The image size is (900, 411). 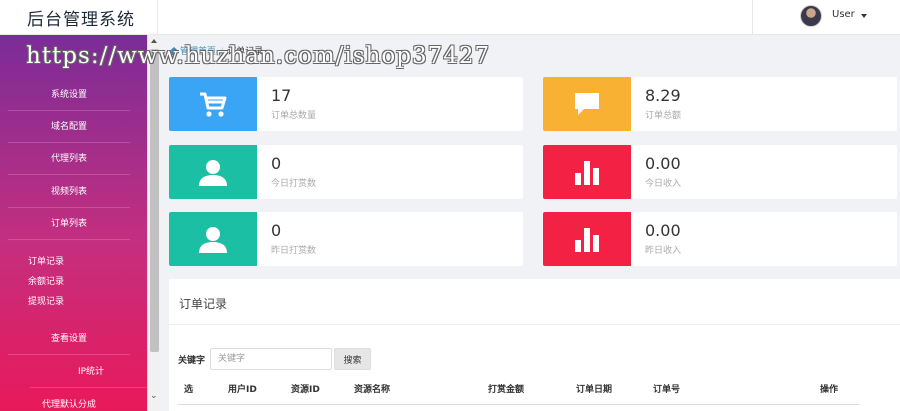 I want to click on chat-icon, so click(x=587, y=104).